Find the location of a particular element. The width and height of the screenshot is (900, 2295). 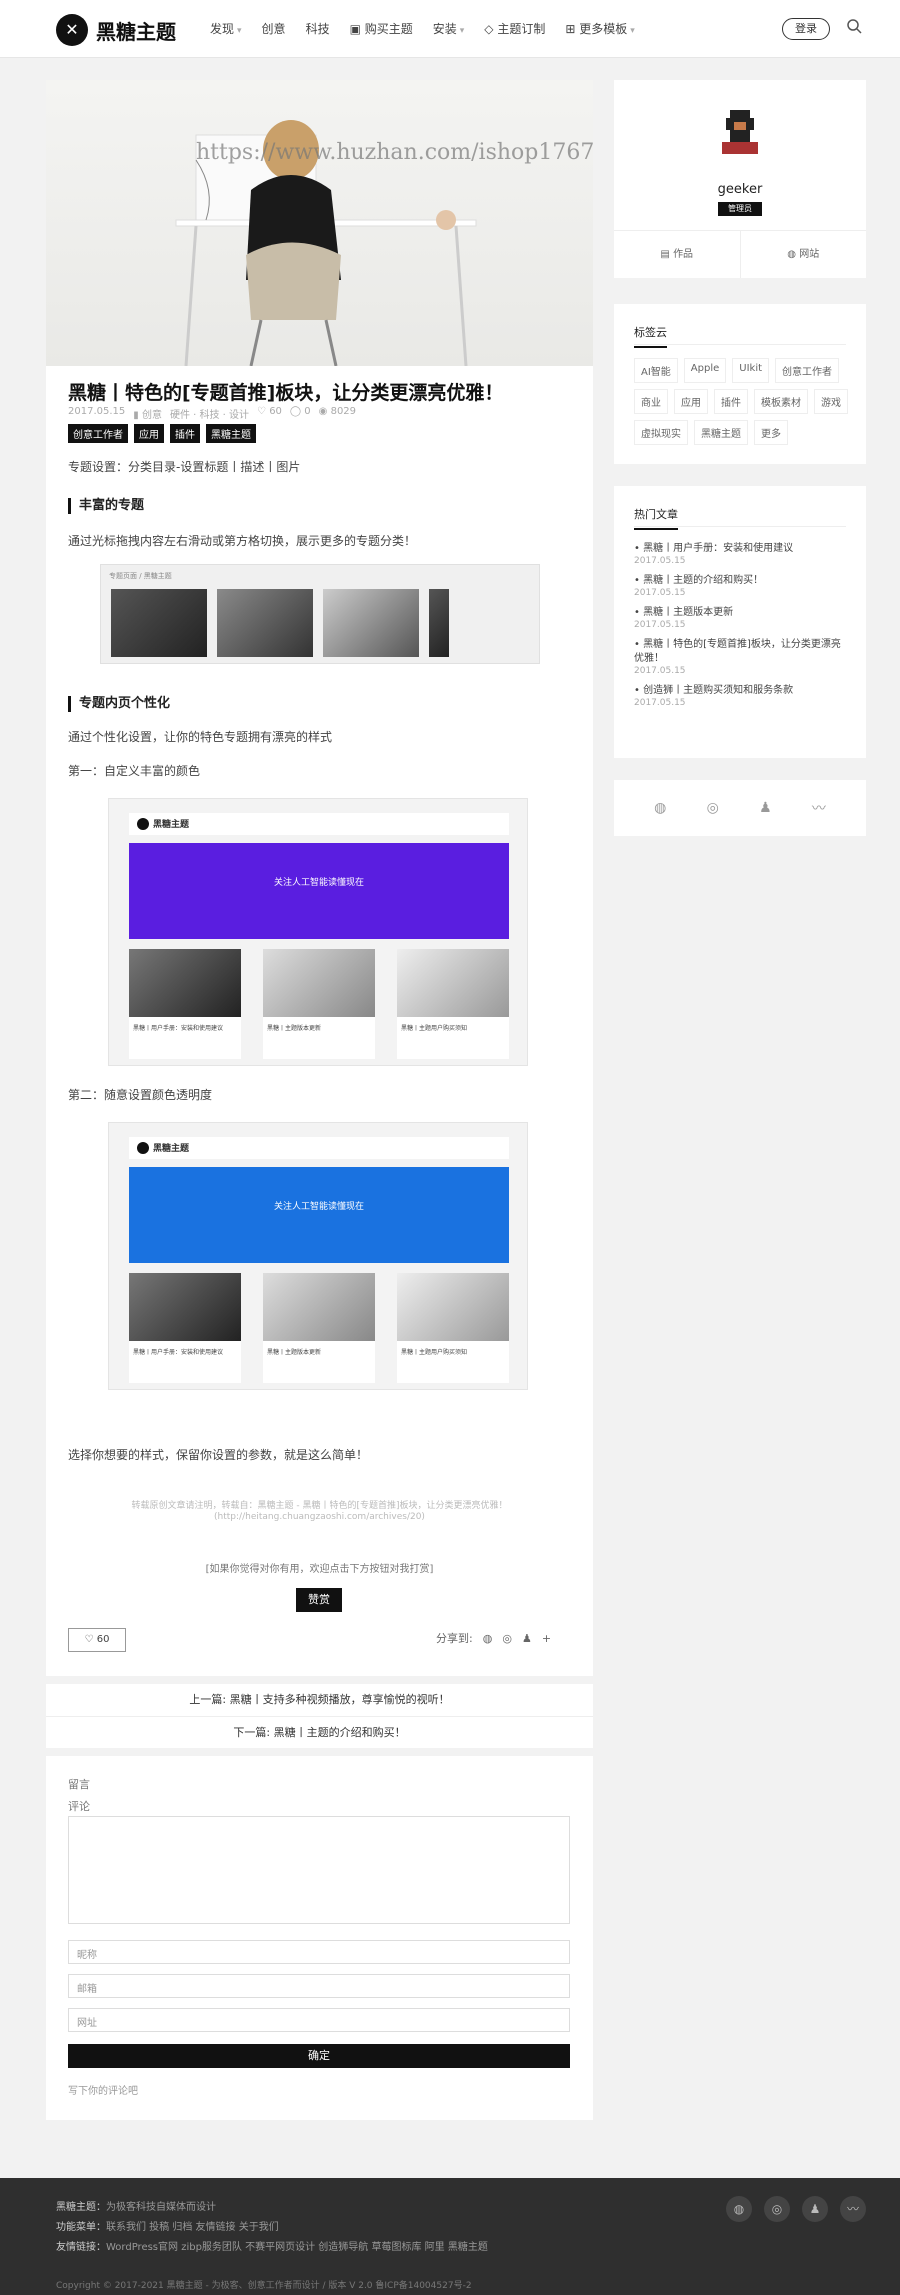

list-item: 黑糖丨用户手册：安装和使用建议2017.05.15 is located at coordinates (742, 554).